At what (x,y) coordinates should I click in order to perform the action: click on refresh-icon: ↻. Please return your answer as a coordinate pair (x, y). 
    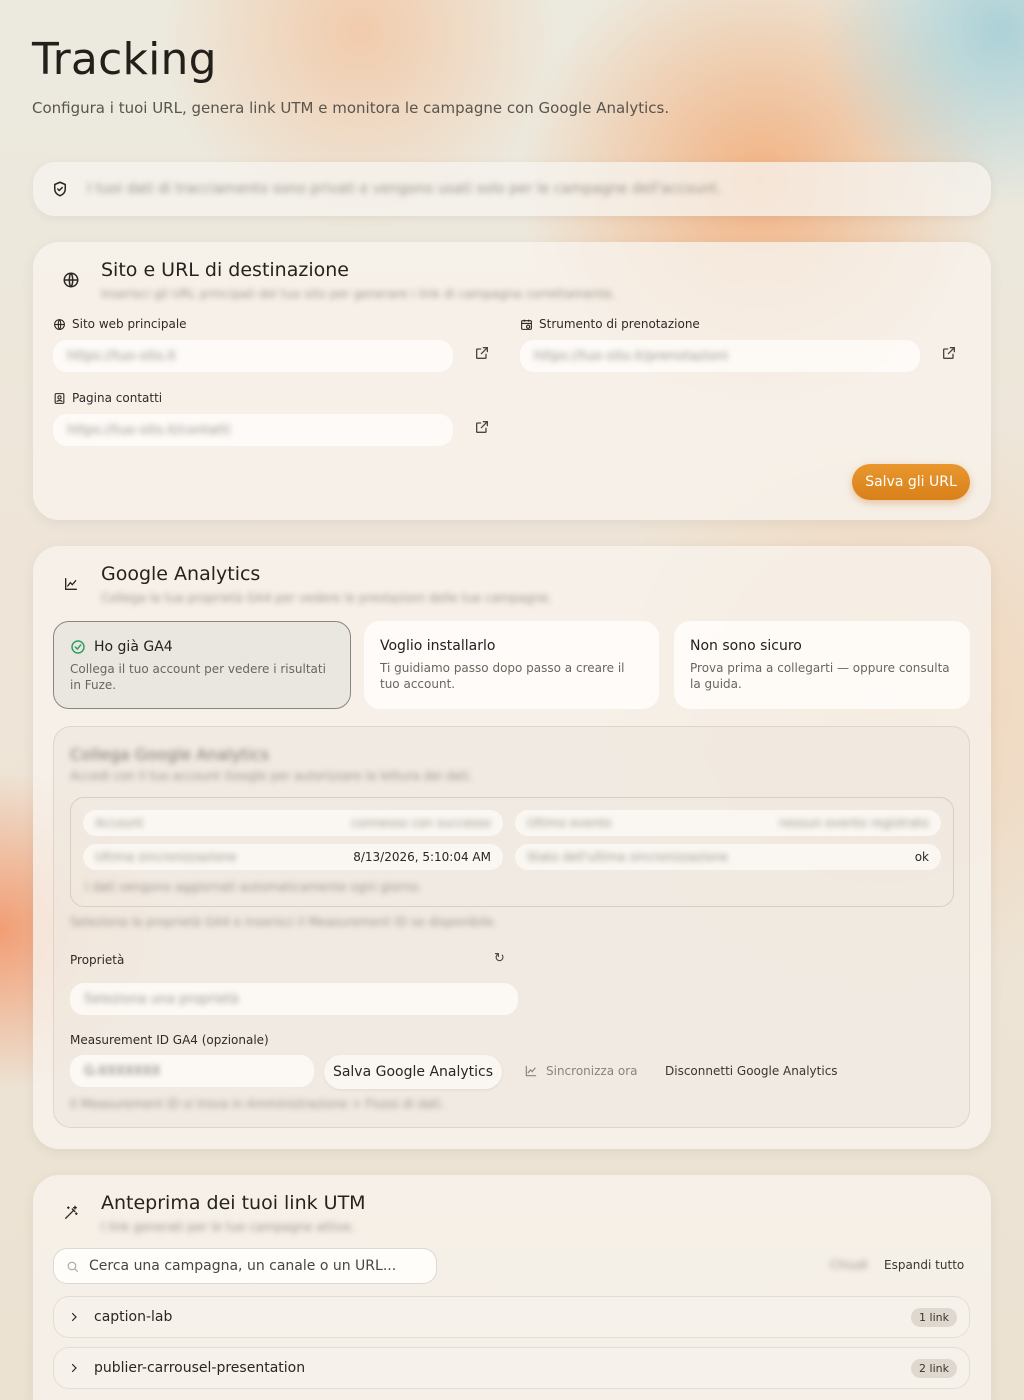
    Looking at the image, I should click on (499, 958).